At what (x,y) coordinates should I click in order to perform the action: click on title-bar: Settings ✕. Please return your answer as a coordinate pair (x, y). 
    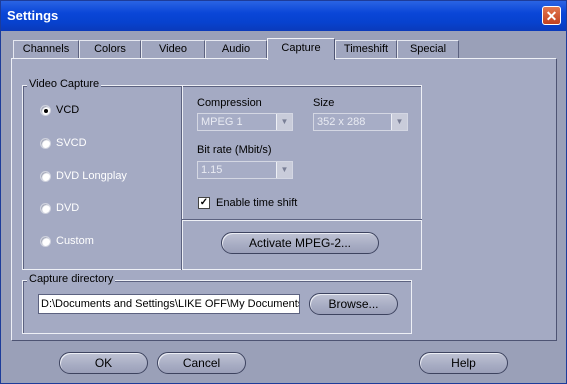
    Looking at the image, I should click on (283, 16).